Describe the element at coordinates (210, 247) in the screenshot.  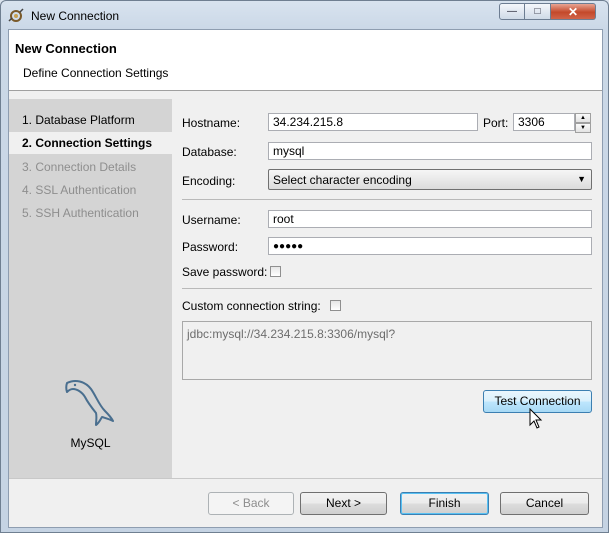
I see `password-label: Password:` at that location.